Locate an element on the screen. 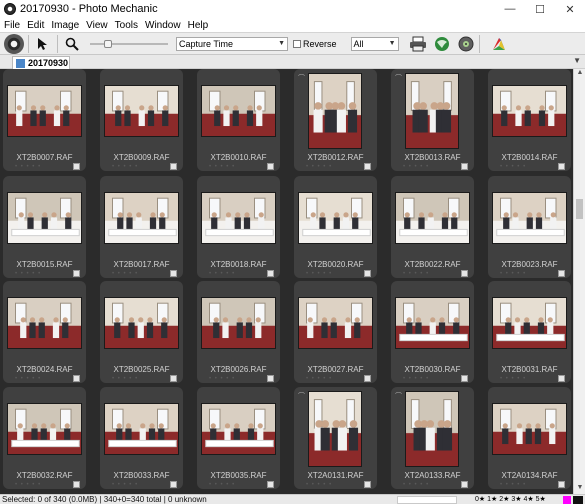 The image size is (585, 504). sort-order-select: Capture Time ▼ is located at coordinates (232, 43).